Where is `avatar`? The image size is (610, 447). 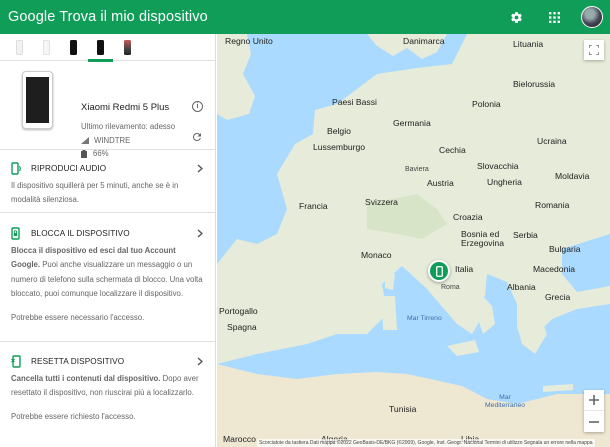
avatar is located at coordinates (592, 17).